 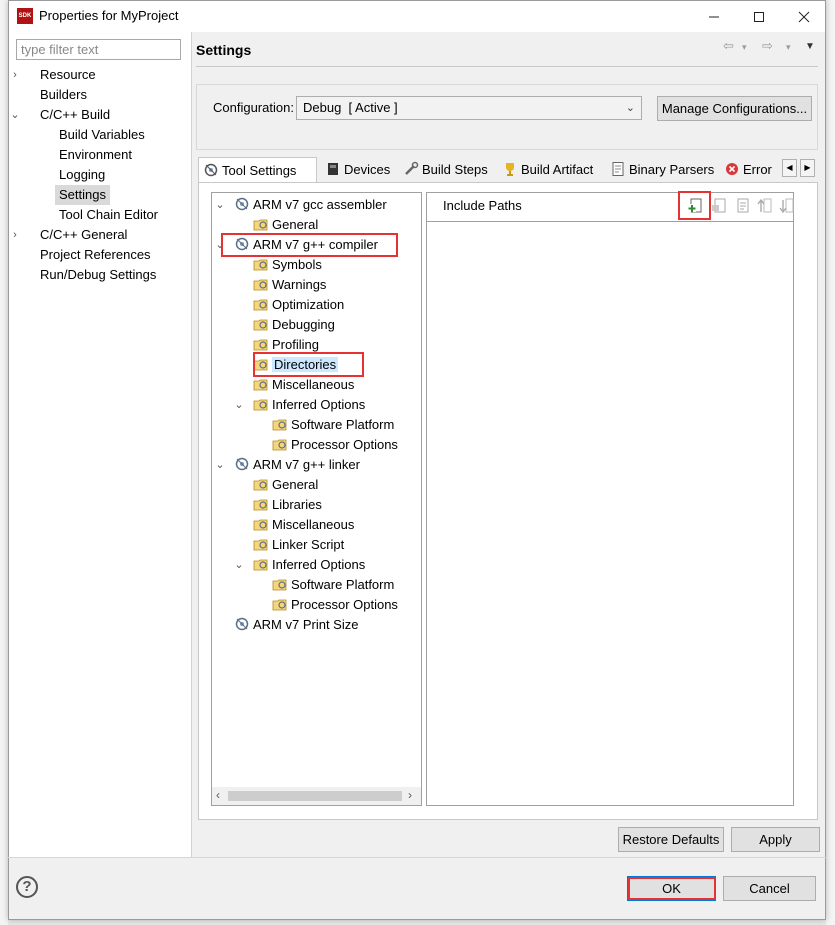 What do you see at coordinates (671, 839) in the screenshot?
I see `restore-defaults-button: Restore Defaults` at bounding box center [671, 839].